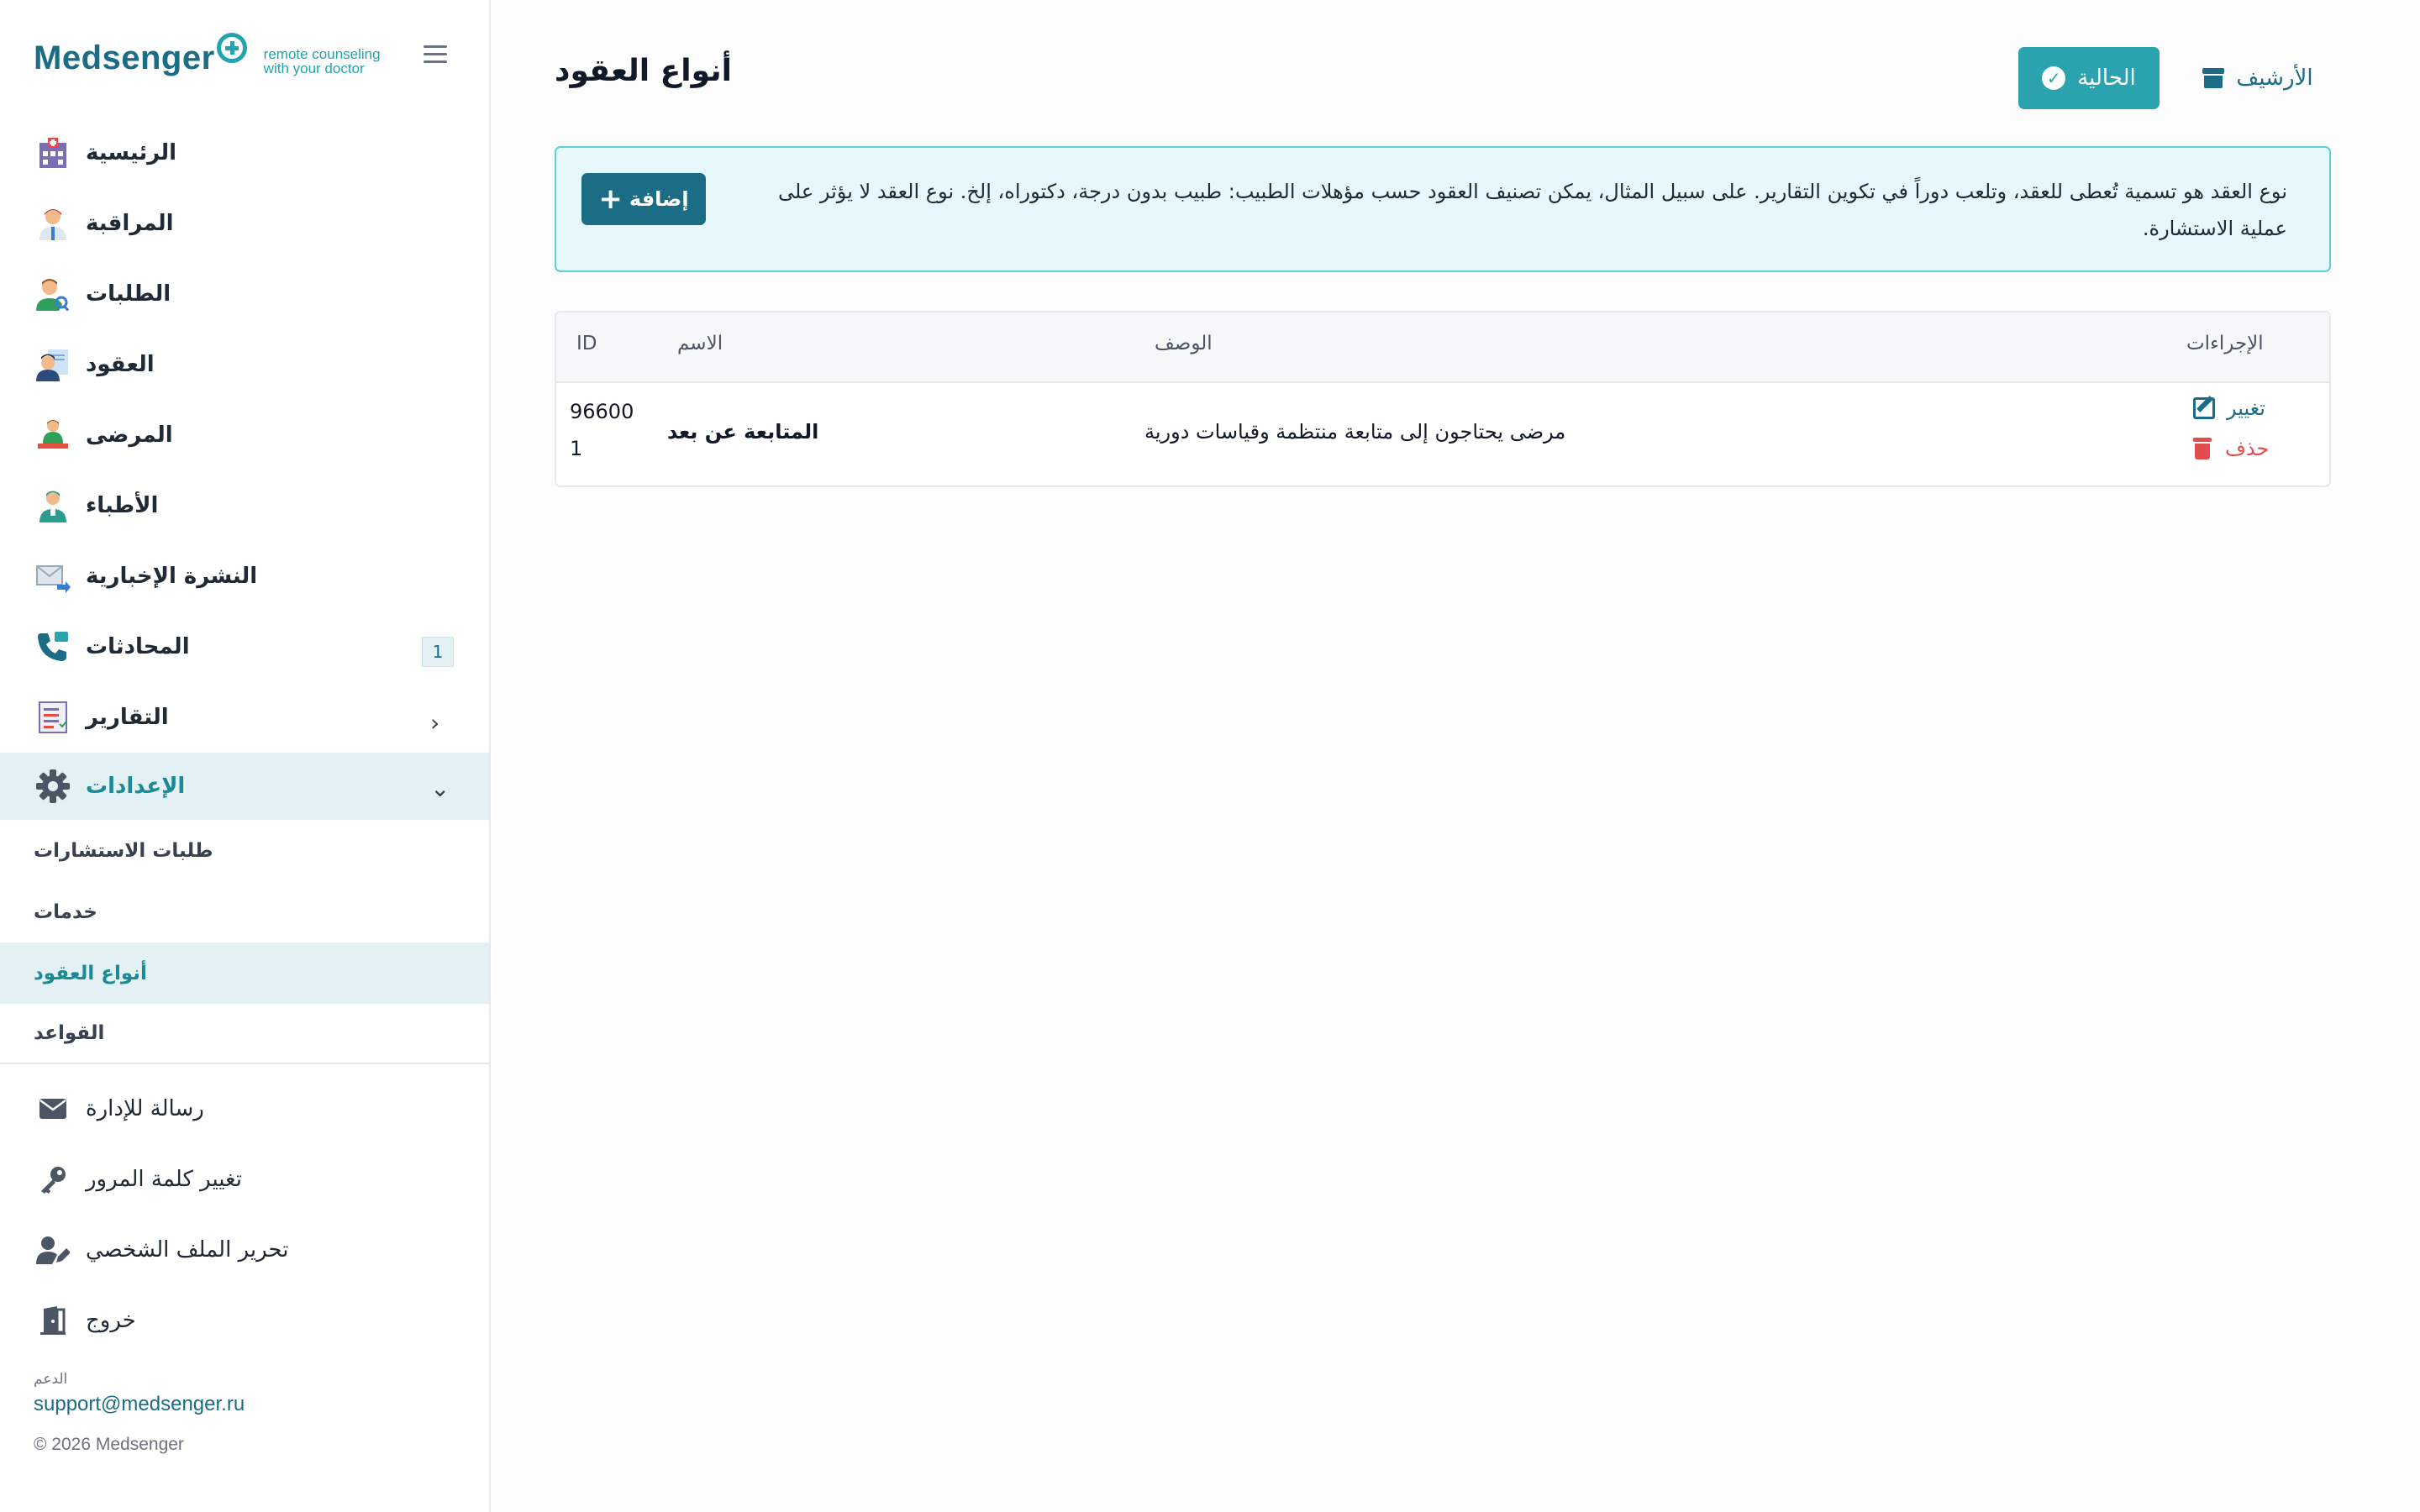 The image size is (2420, 1512). Describe the element at coordinates (145, 1108) in the screenshot. I see `sidebar-item-label: رسالة للإدارة` at that location.